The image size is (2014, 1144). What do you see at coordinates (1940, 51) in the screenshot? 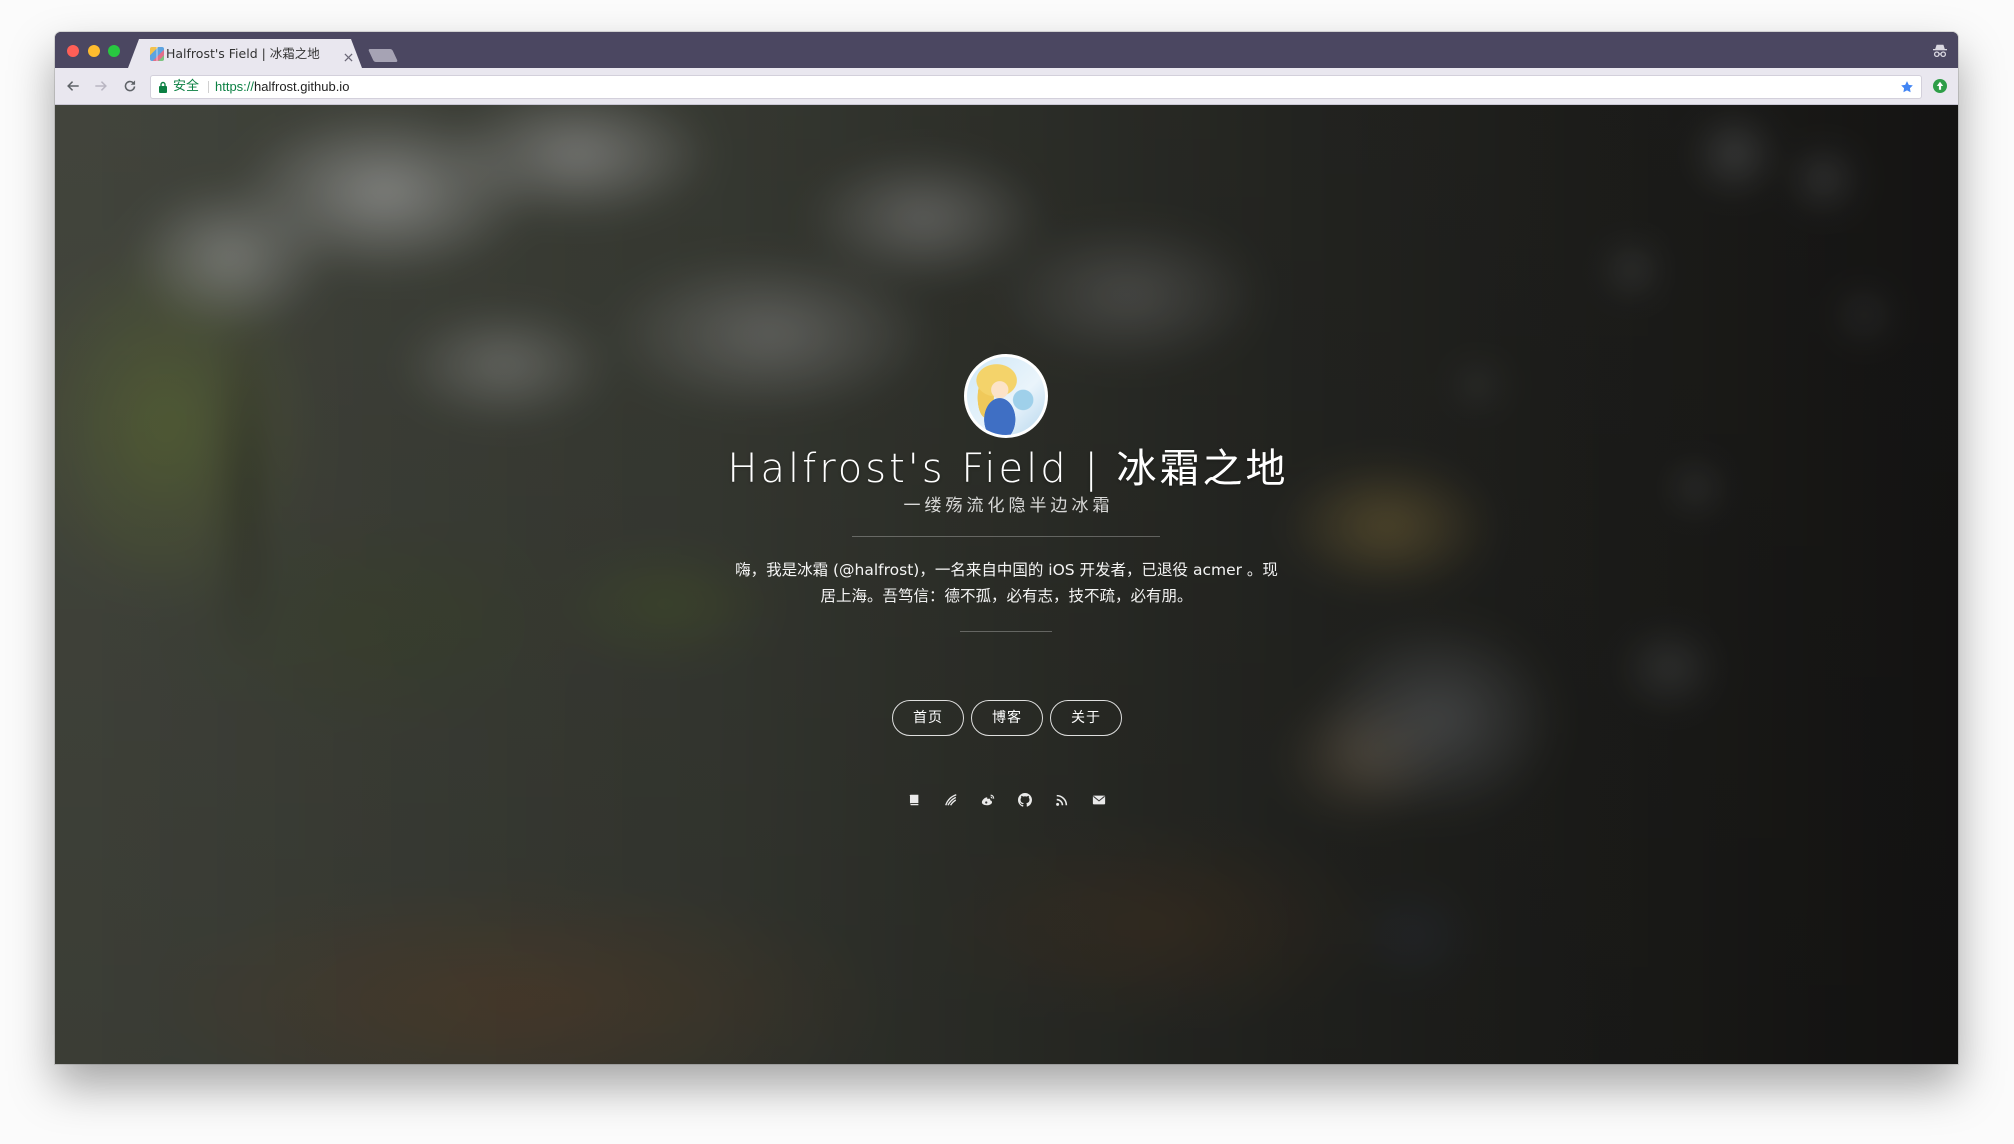
I see `incognito-icon` at bounding box center [1940, 51].